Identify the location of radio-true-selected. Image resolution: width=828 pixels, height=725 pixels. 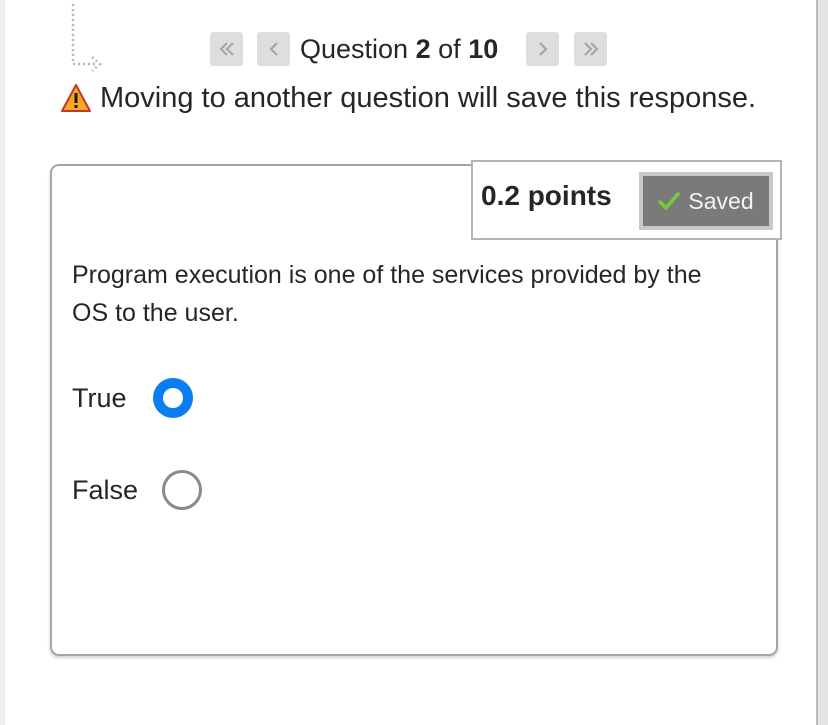
(172, 398).